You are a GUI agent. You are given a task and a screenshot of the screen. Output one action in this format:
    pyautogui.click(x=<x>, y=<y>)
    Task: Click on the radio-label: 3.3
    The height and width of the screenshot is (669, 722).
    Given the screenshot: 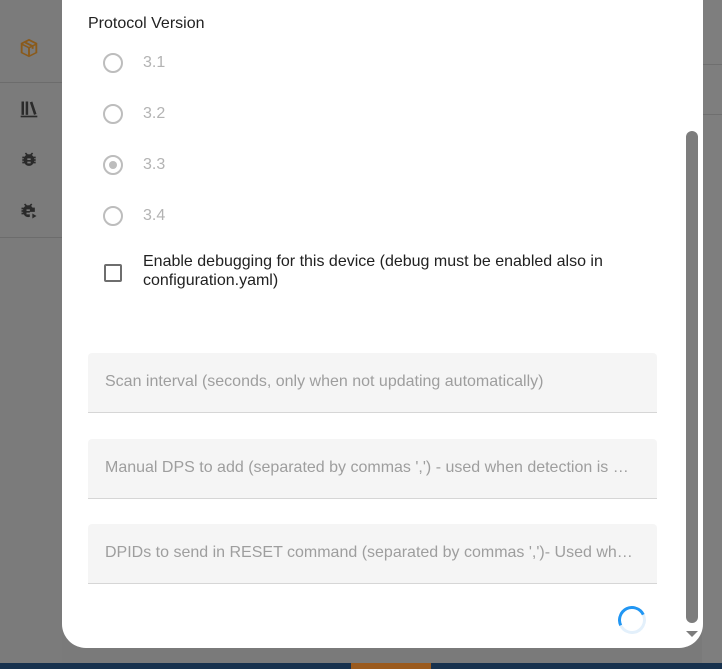 What is the action you would take?
    pyautogui.click(x=154, y=164)
    